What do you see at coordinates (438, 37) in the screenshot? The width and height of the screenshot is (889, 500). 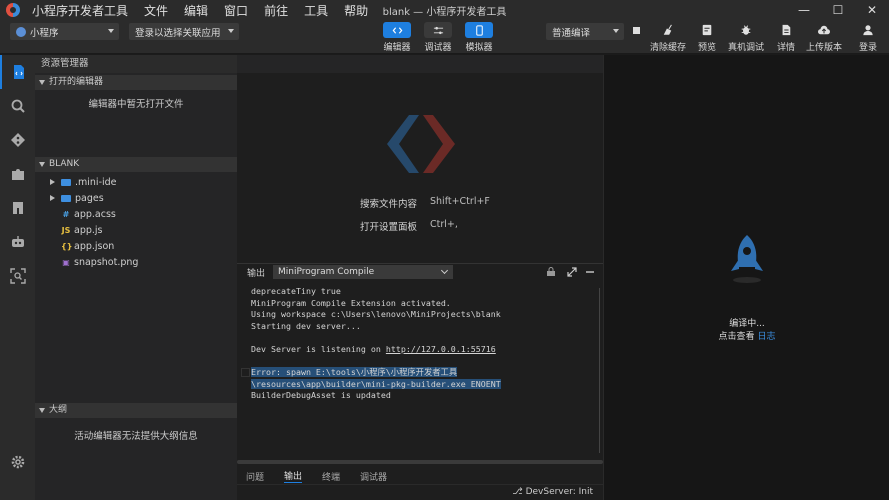 I see `debugger-toggle-button: 调试器` at bounding box center [438, 37].